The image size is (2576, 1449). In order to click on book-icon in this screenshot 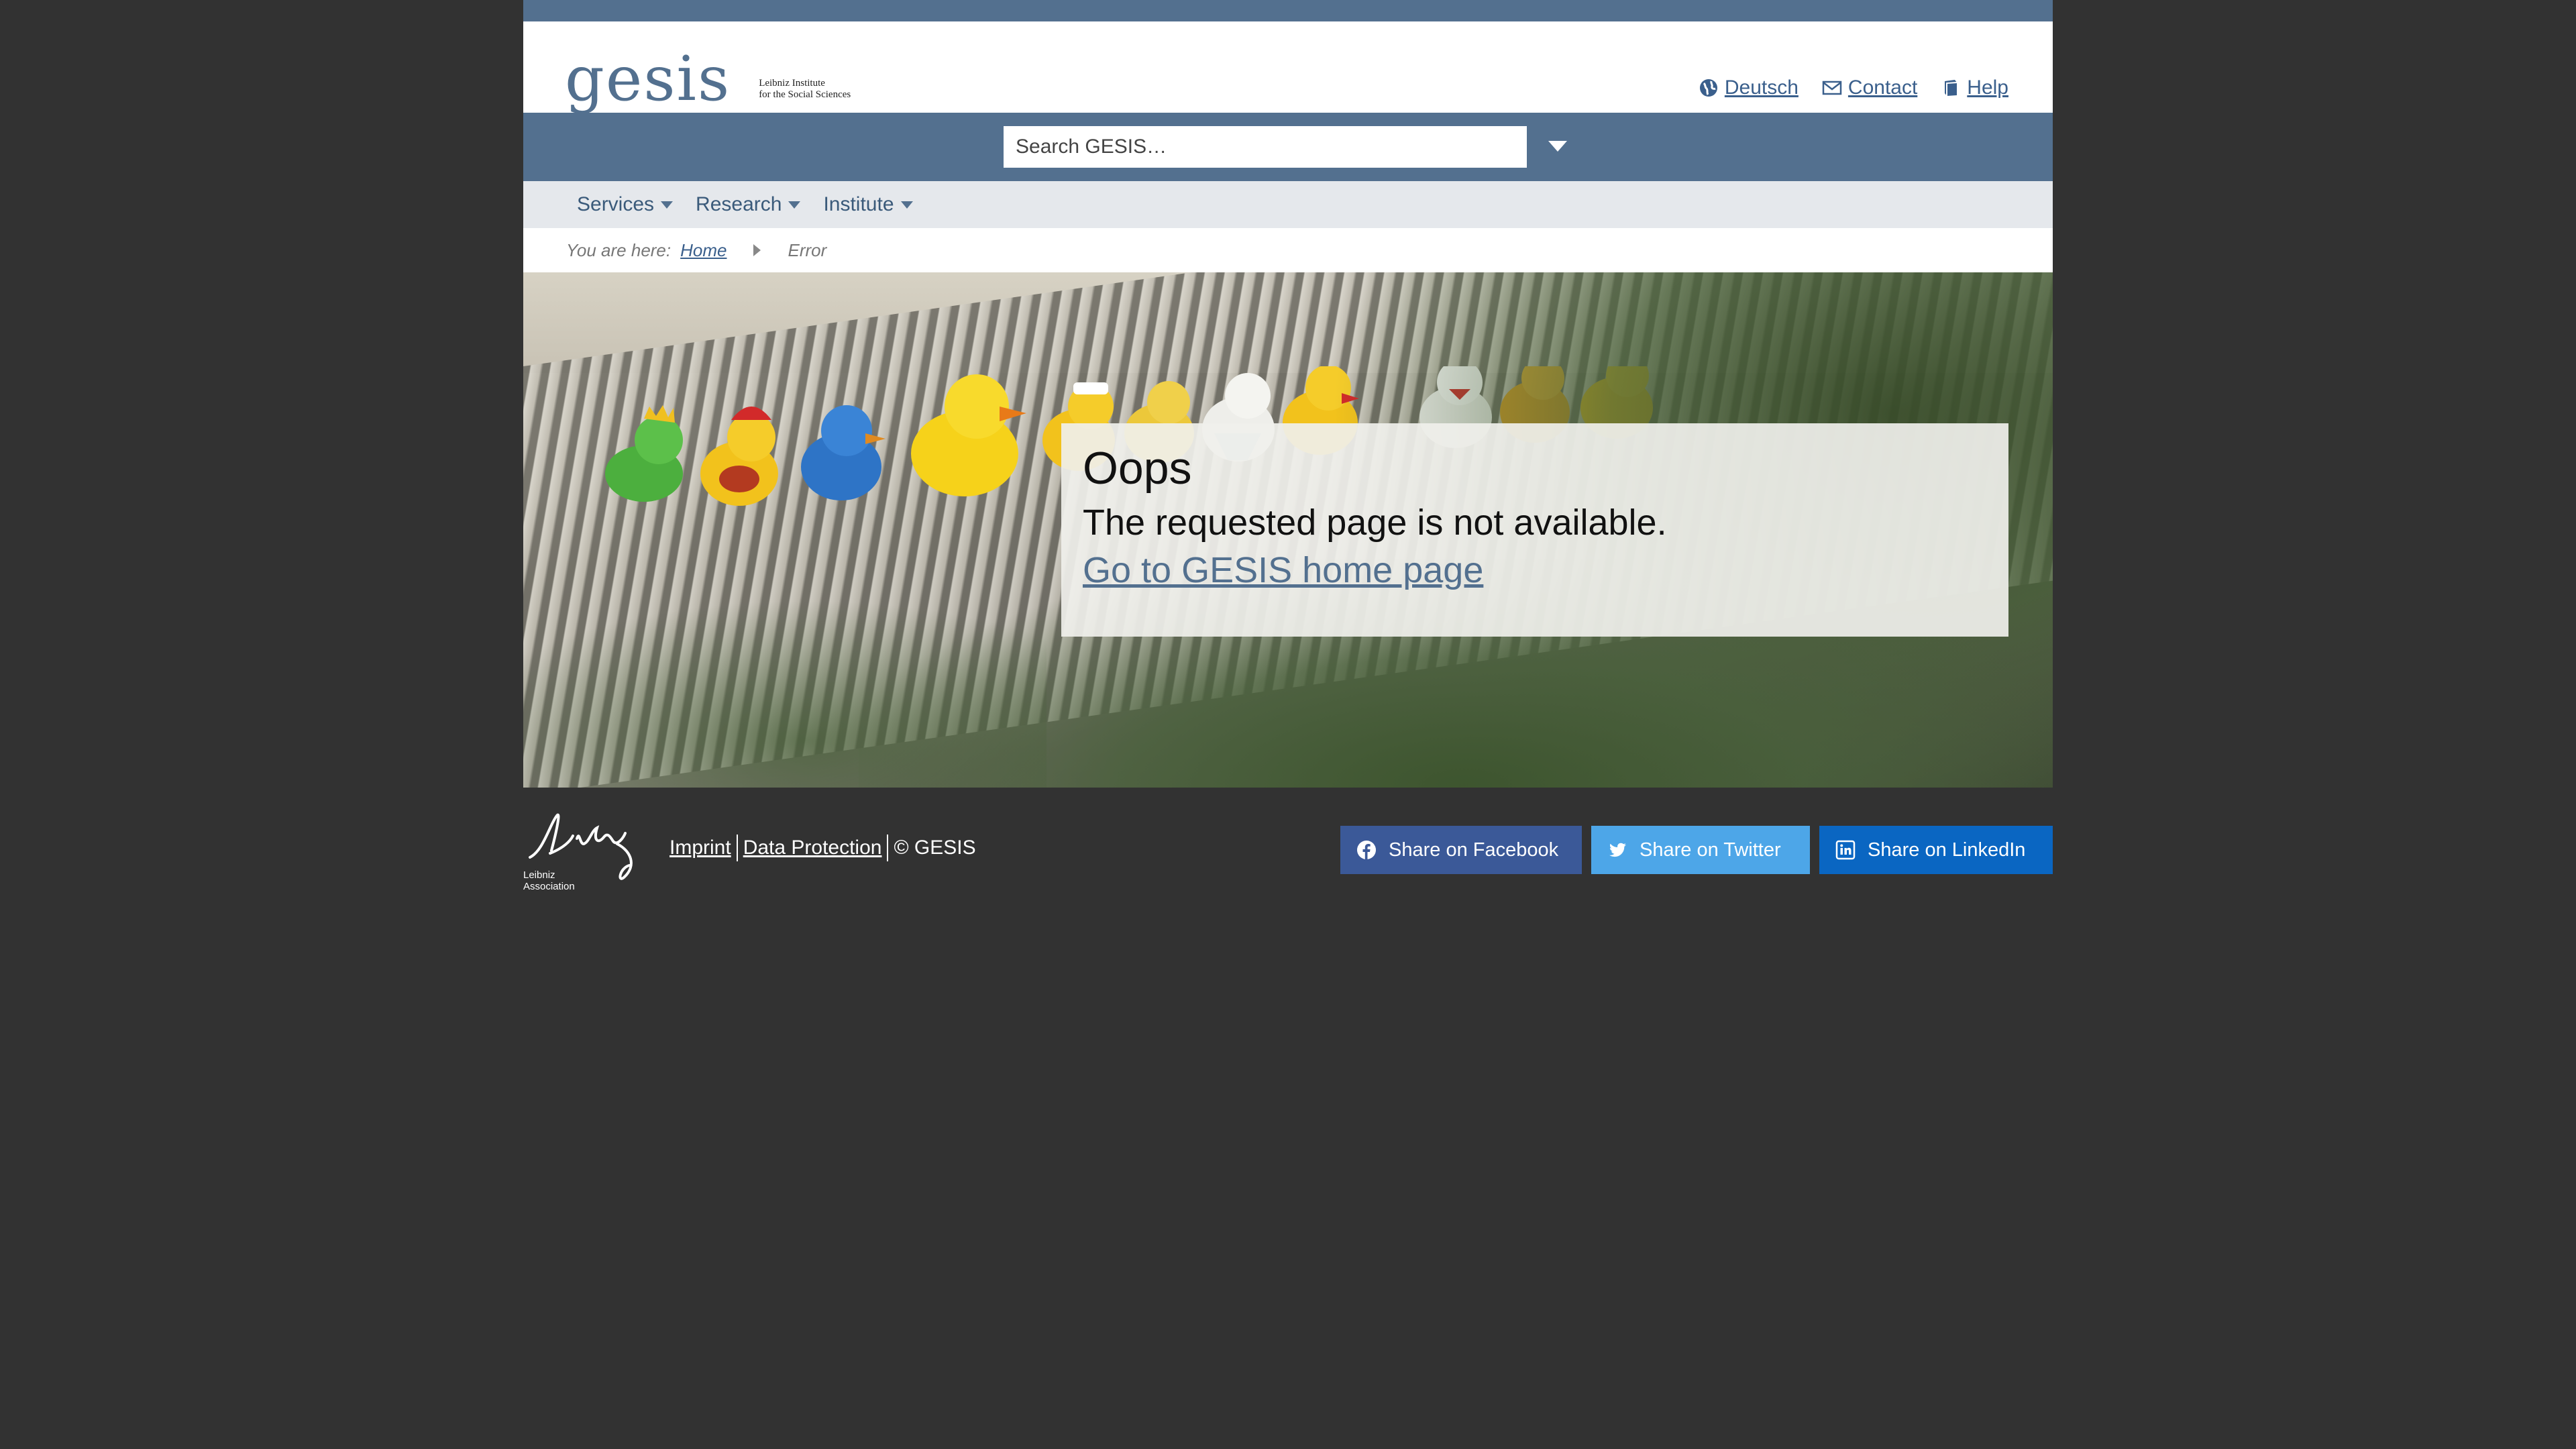, I will do `click(1951, 88)`.